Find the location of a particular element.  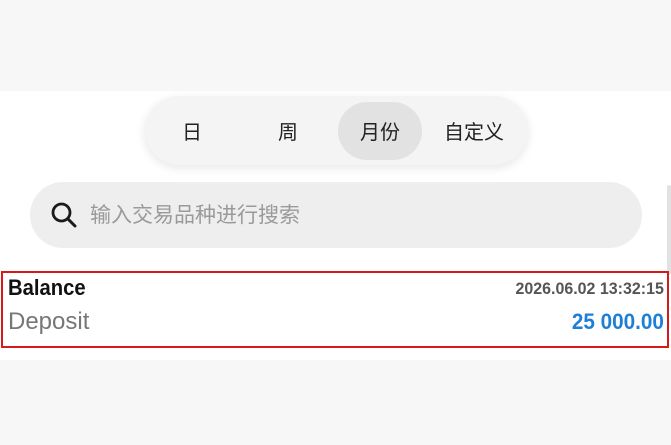

tab-day: 日 is located at coordinates (192, 131).